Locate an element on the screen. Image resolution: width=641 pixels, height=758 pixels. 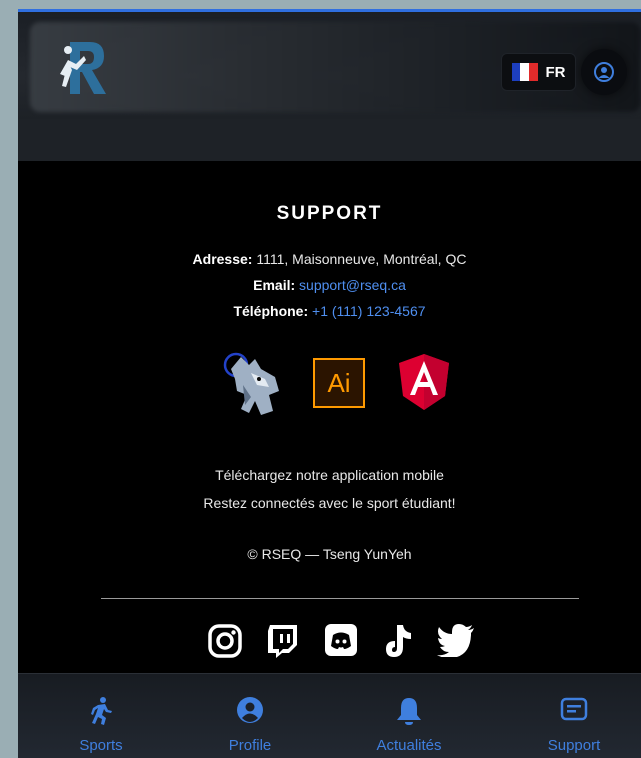
rseq-logo-icon is located at coordinates (82, 67).